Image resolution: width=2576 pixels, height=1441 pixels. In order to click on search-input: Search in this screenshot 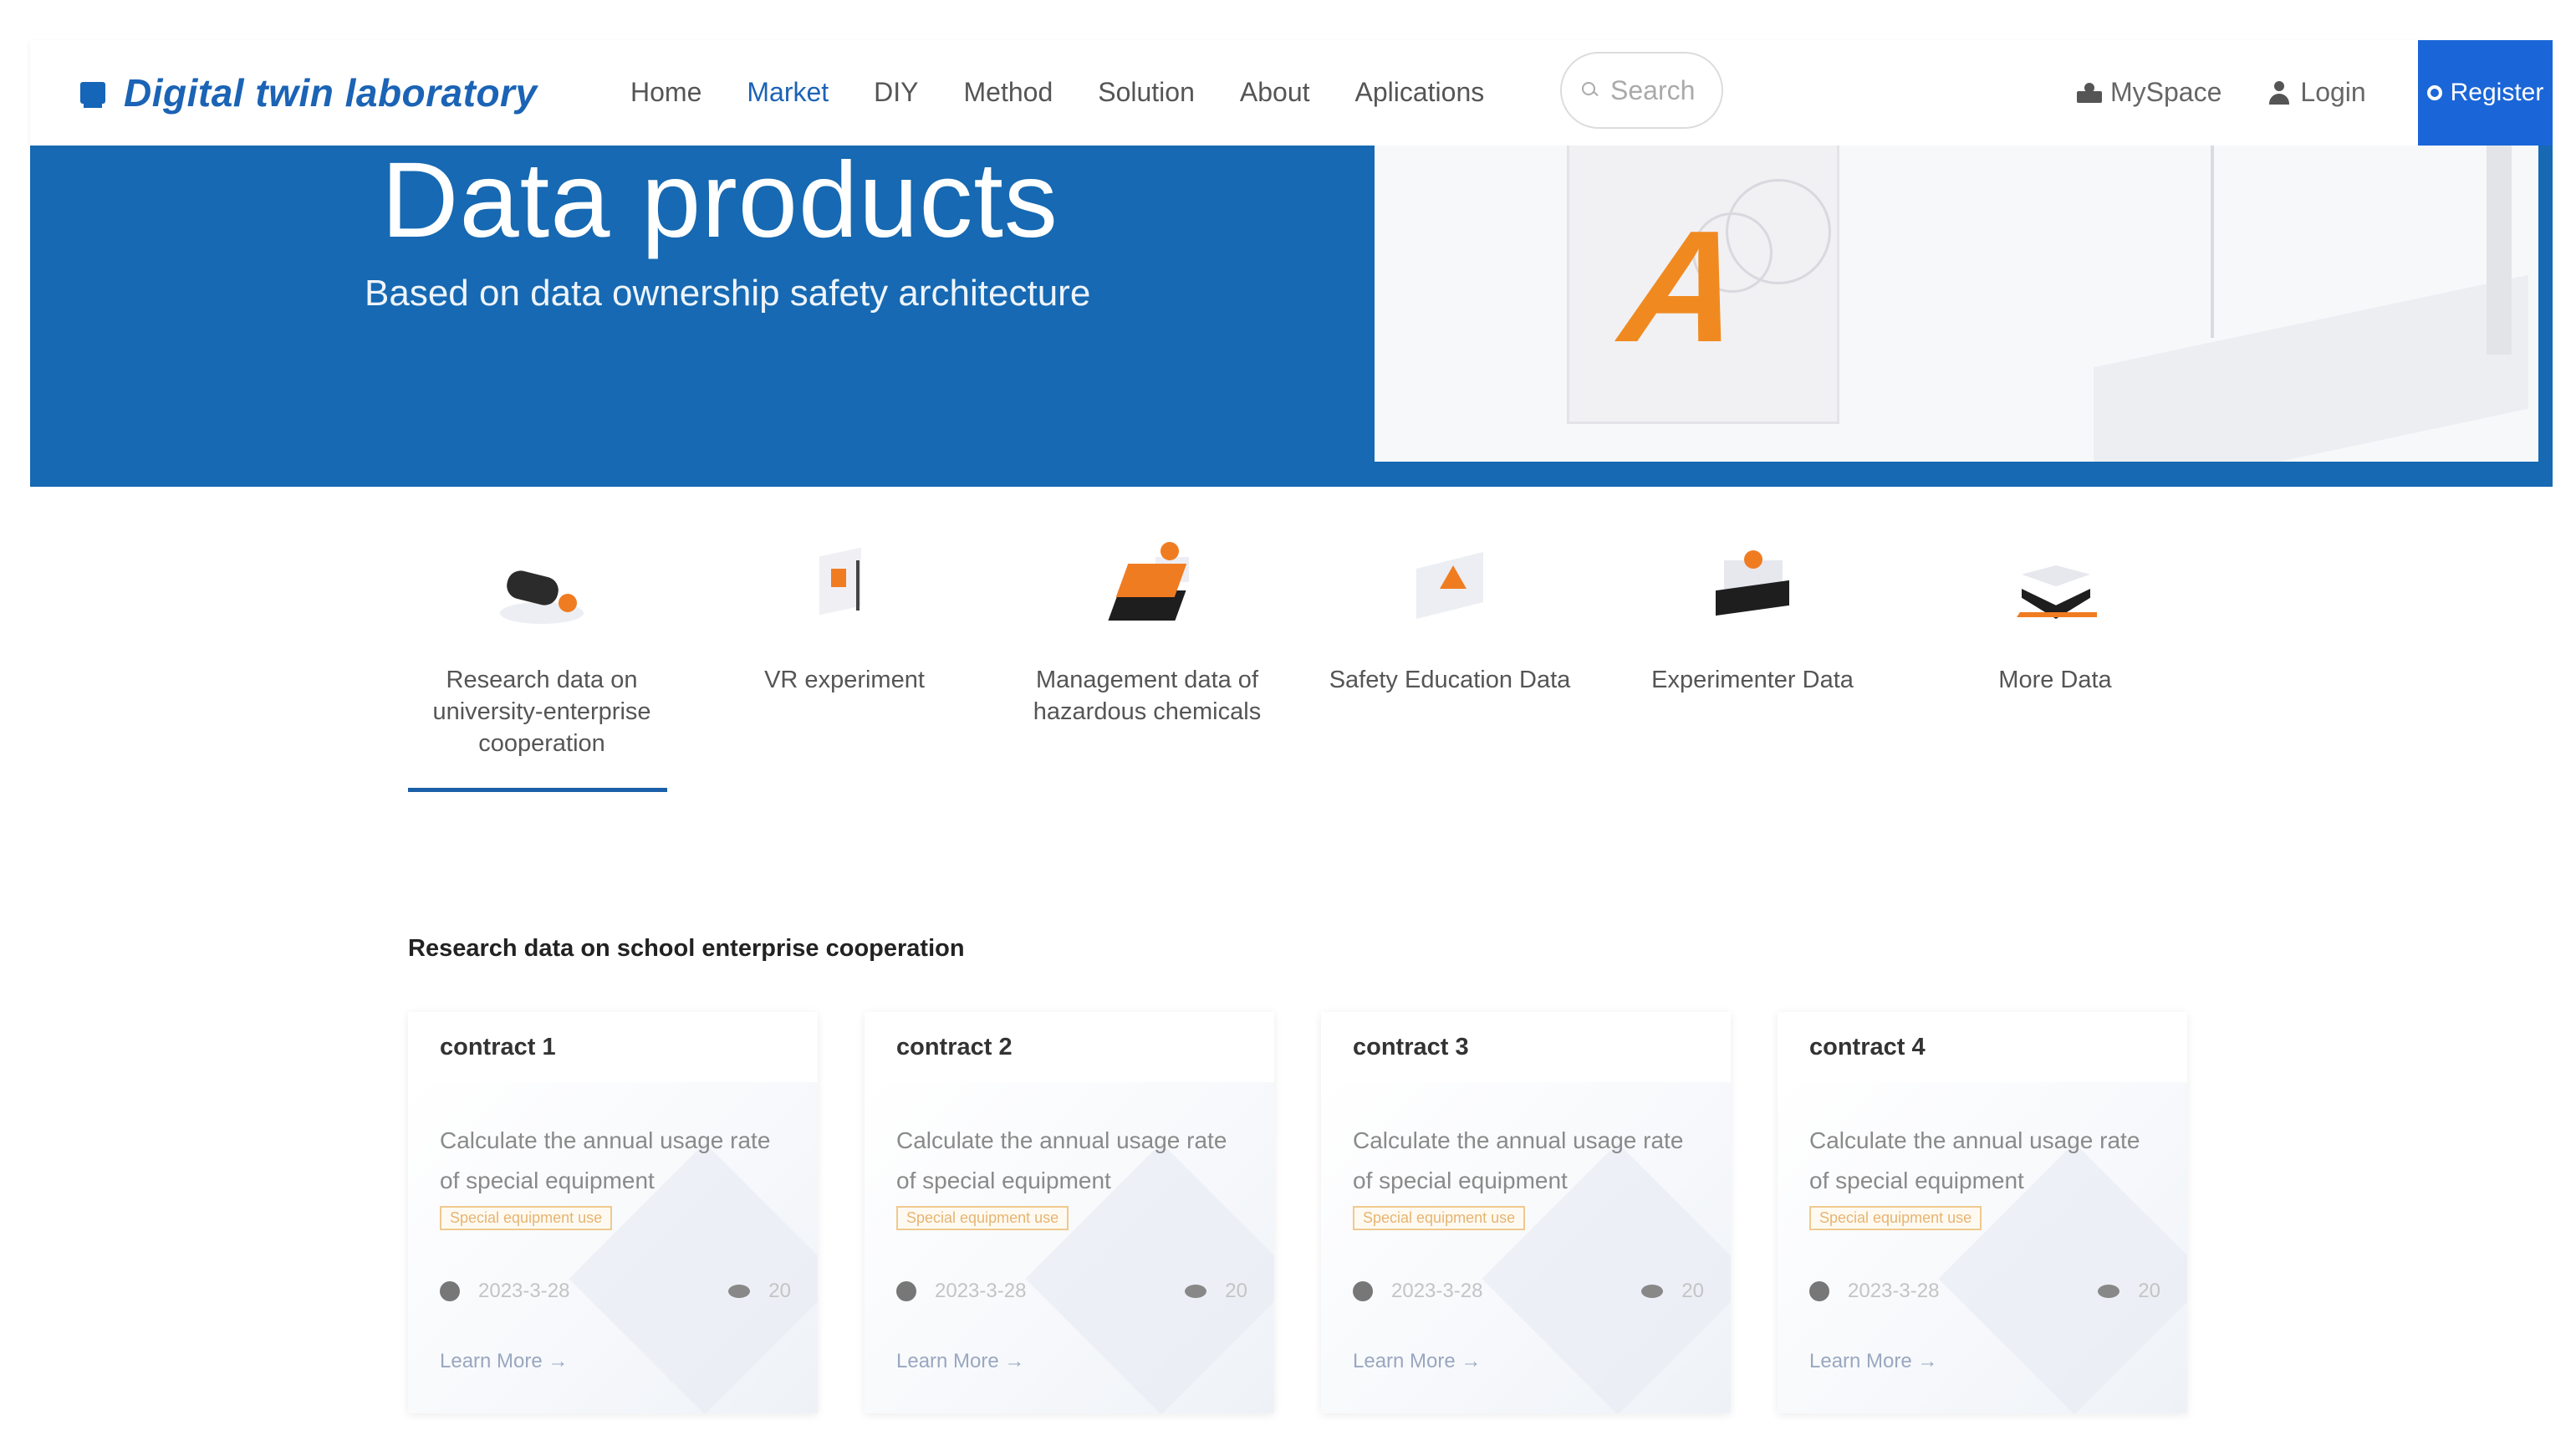, I will do `click(1641, 90)`.